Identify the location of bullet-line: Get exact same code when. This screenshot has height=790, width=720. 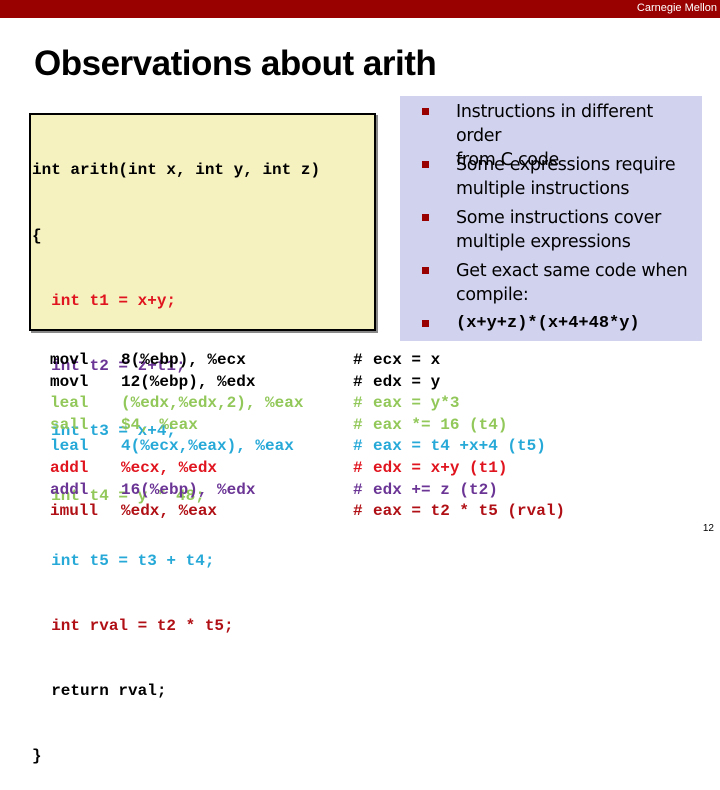
(572, 271).